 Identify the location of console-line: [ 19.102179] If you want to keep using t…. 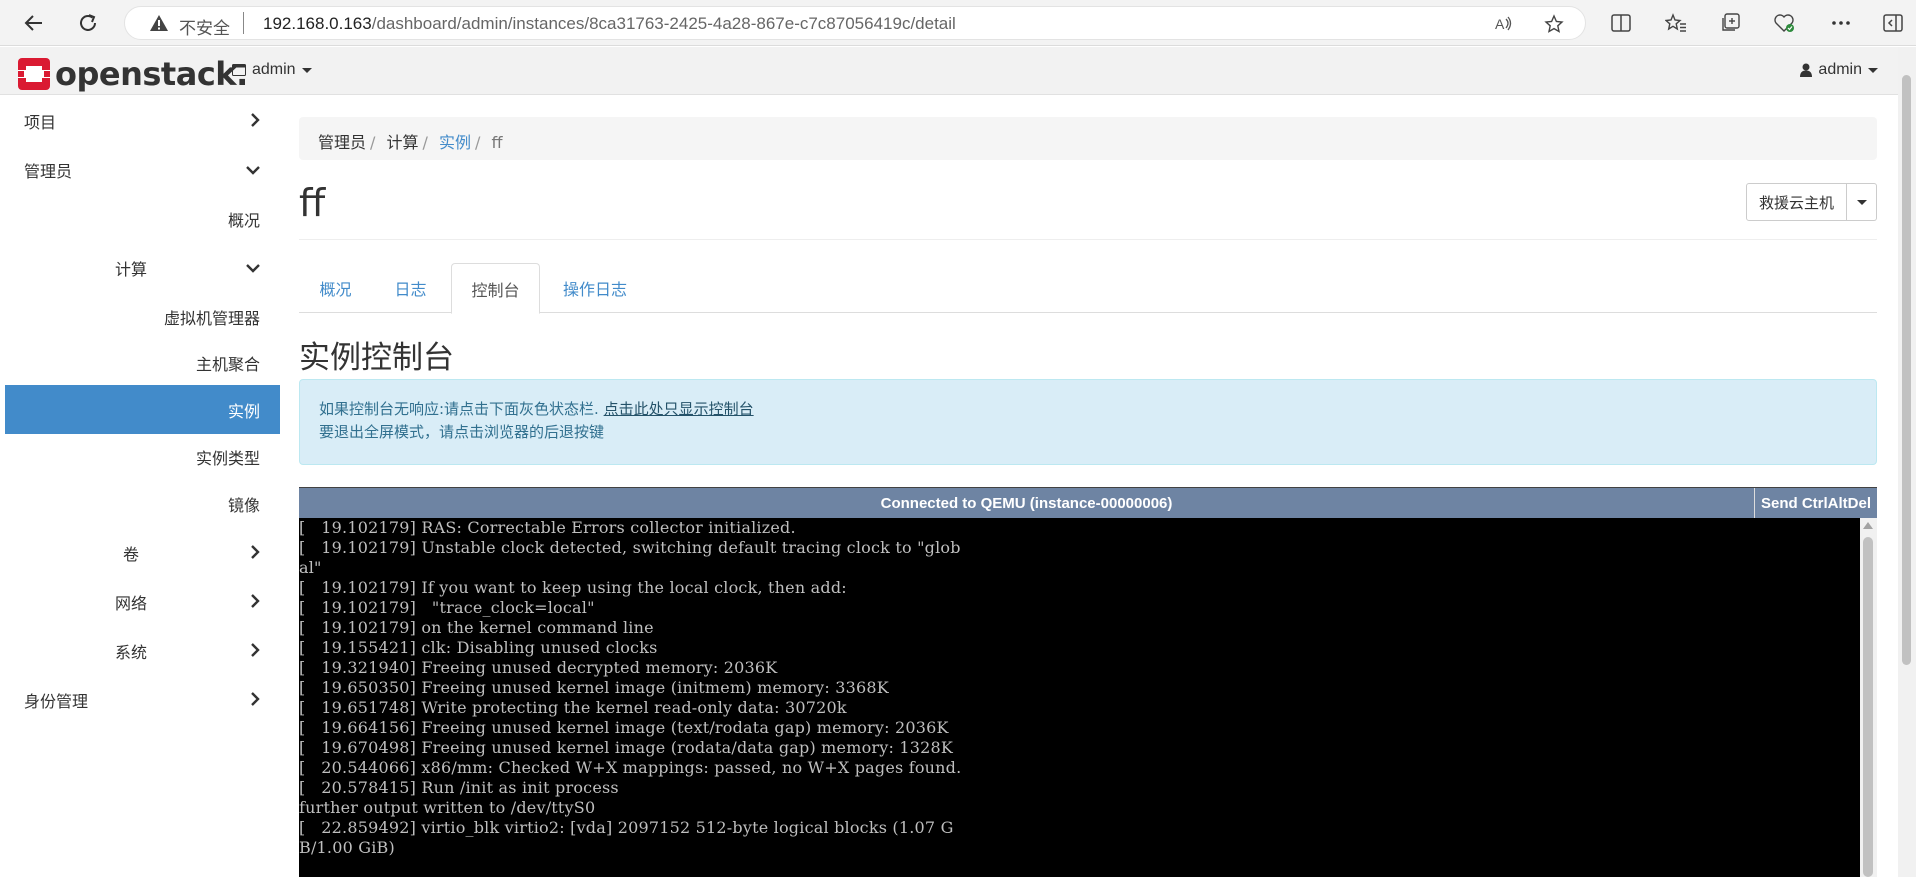
(573, 587).